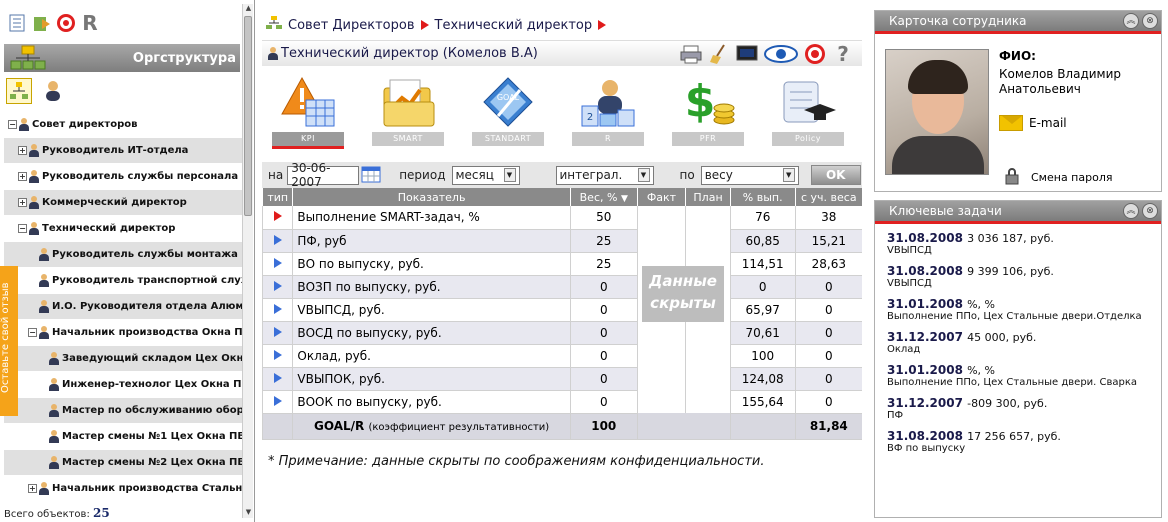  Describe the element at coordinates (514, 25) in the screenshot. I see `breadcrumb-item-tech-director: Технический директор` at that location.